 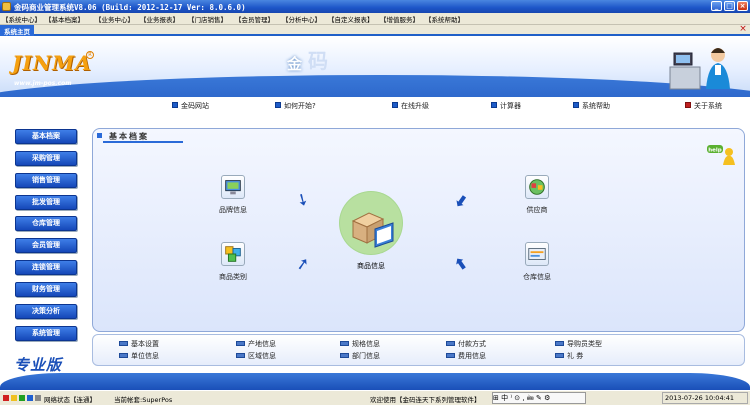 What do you see at coordinates (14, 398) in the screenshot?
I see `status-yellow-icon` at bounding box center [14, 398].